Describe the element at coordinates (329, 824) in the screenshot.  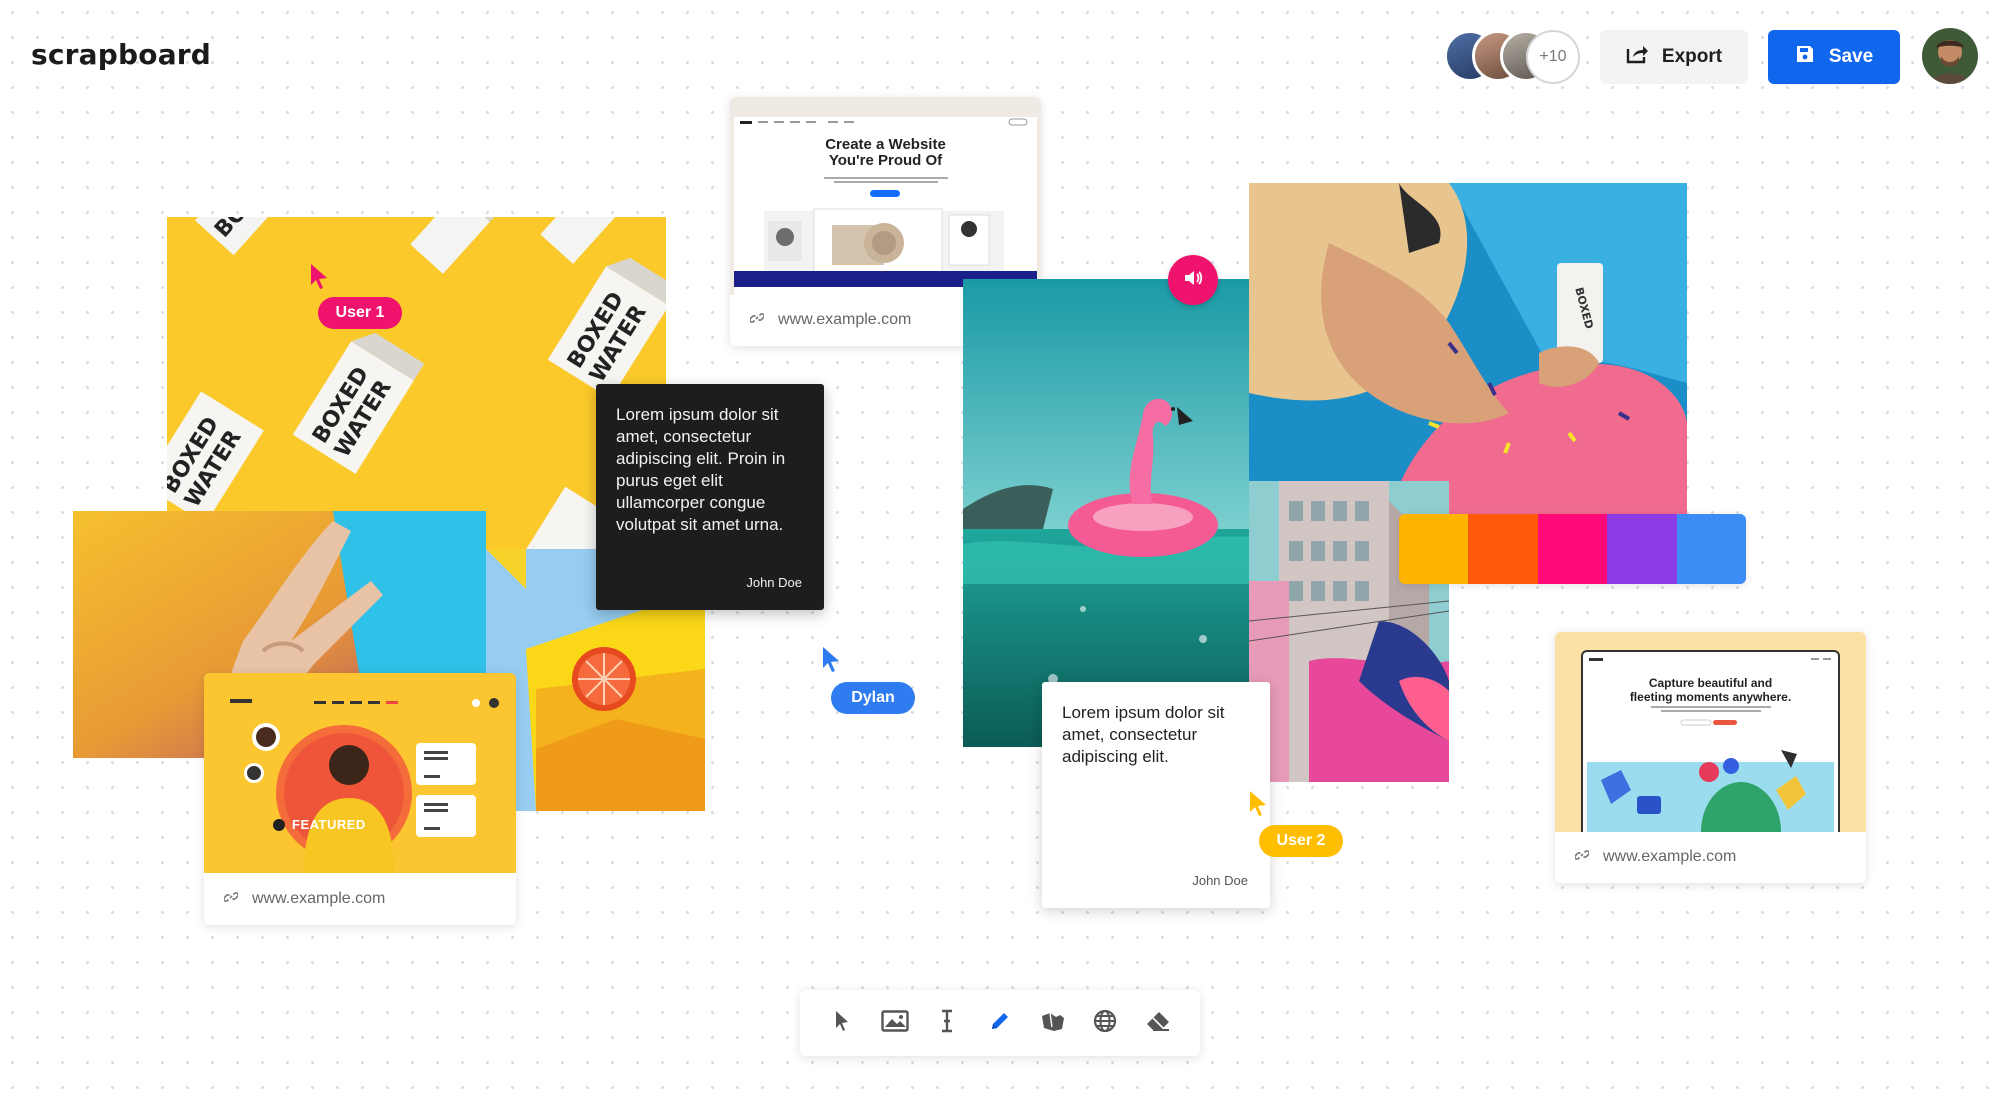
I see `featured-label: FEATURED` at that location.